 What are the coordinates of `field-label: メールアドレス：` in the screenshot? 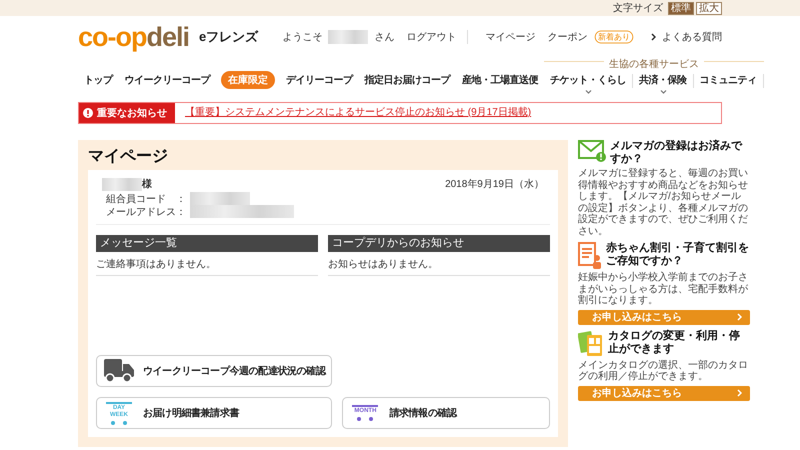 It's located at (146, 212).